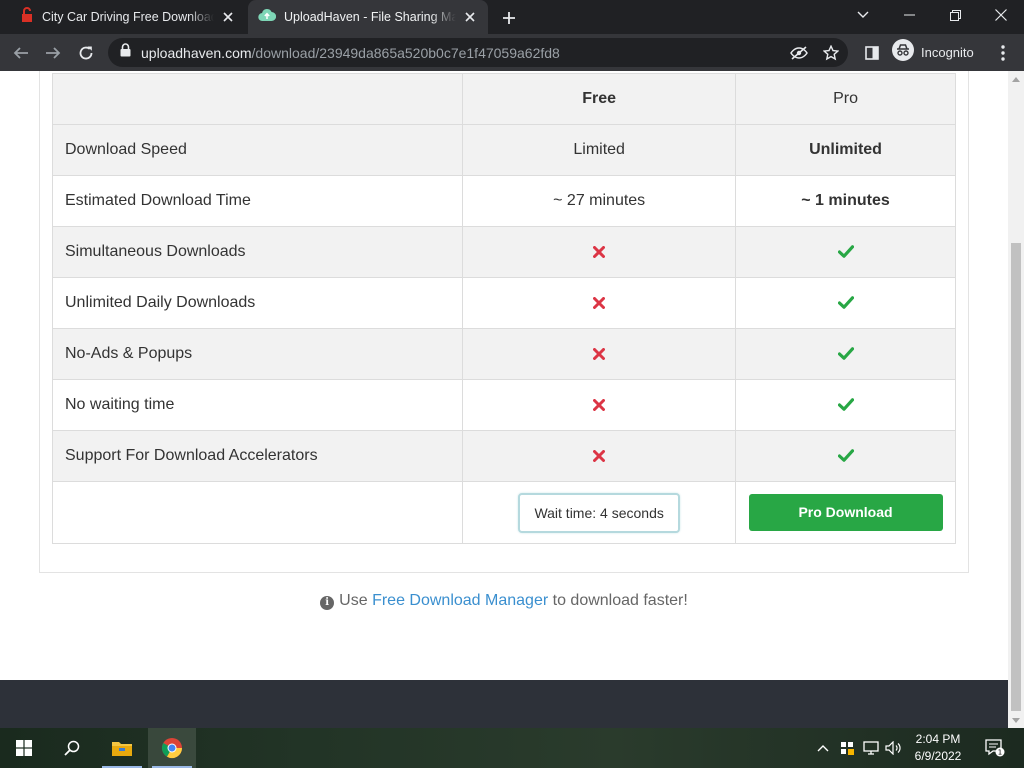  Describe the element at coordinates (503, 252) in the screenshot. I see `table-row: Simultaneous Downloads` at that location.